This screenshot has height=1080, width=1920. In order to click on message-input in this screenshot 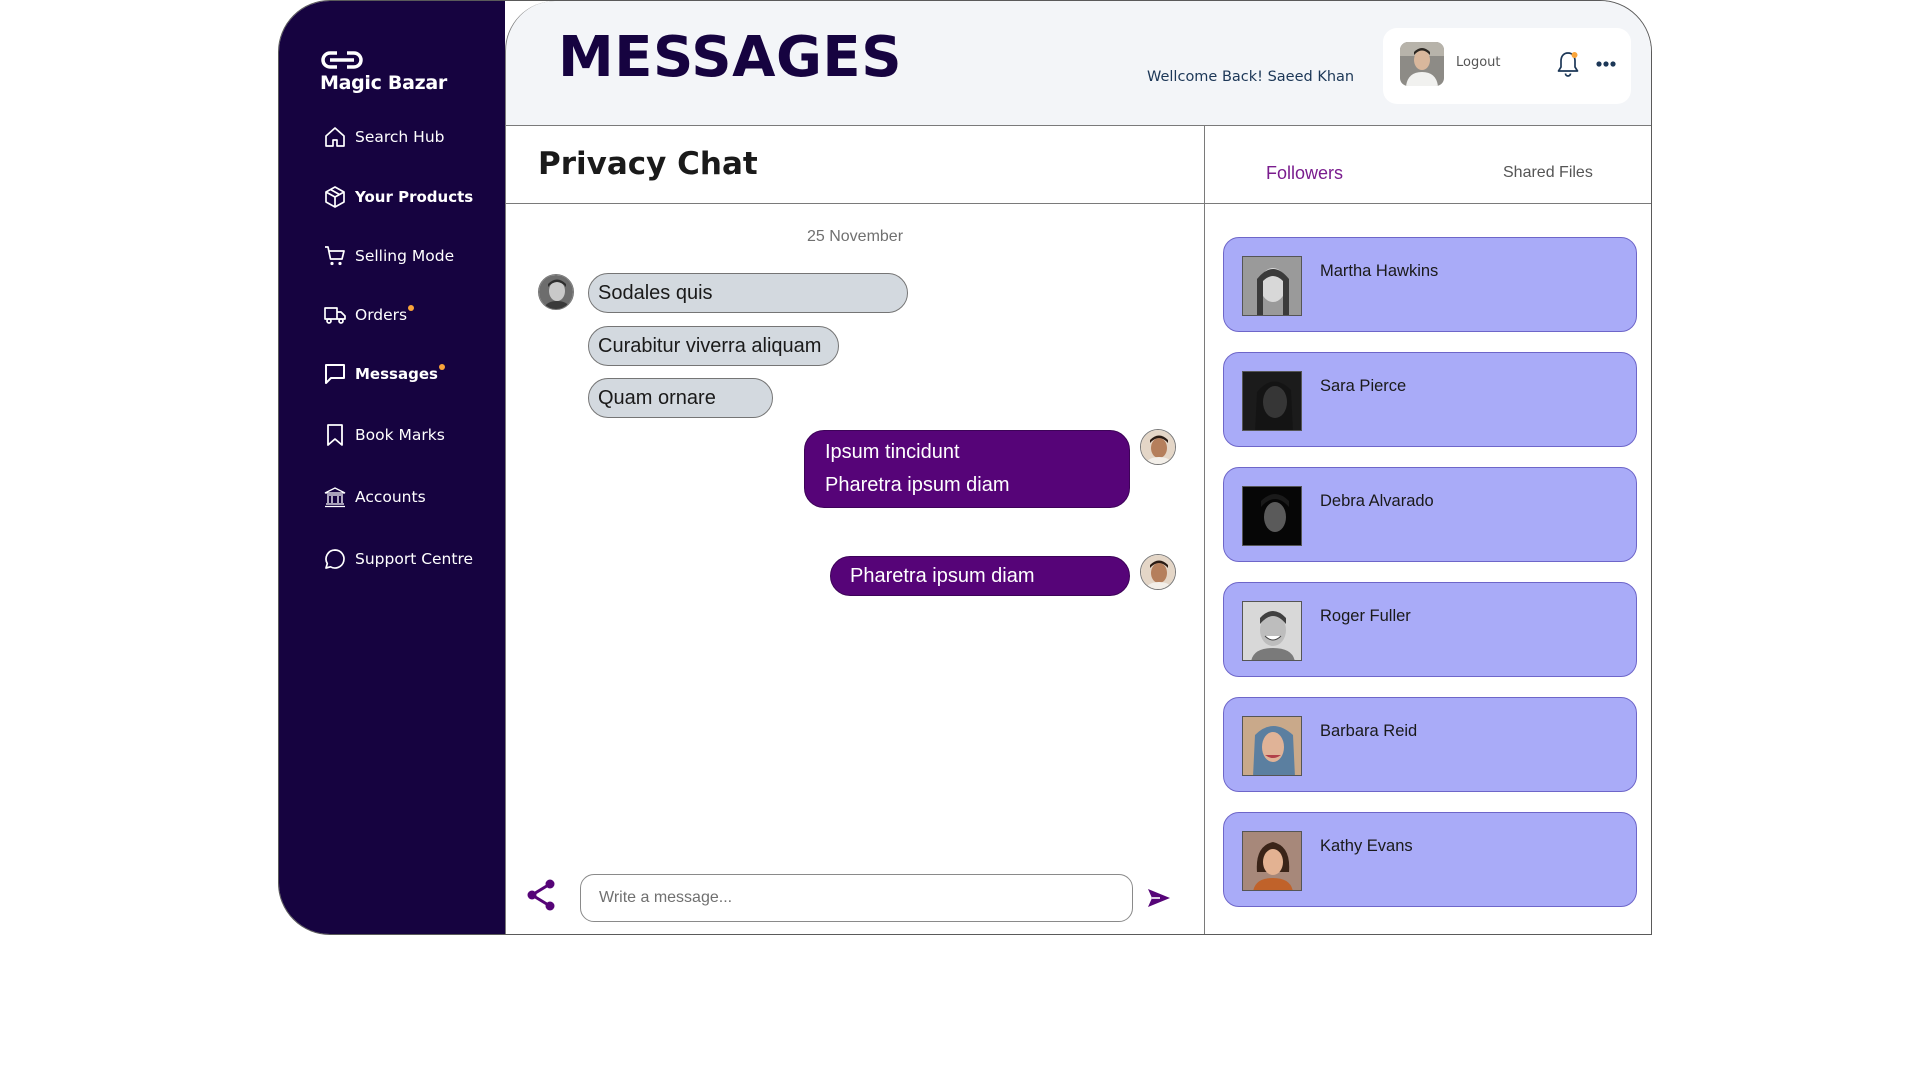, I will do `click(856, 898)`.